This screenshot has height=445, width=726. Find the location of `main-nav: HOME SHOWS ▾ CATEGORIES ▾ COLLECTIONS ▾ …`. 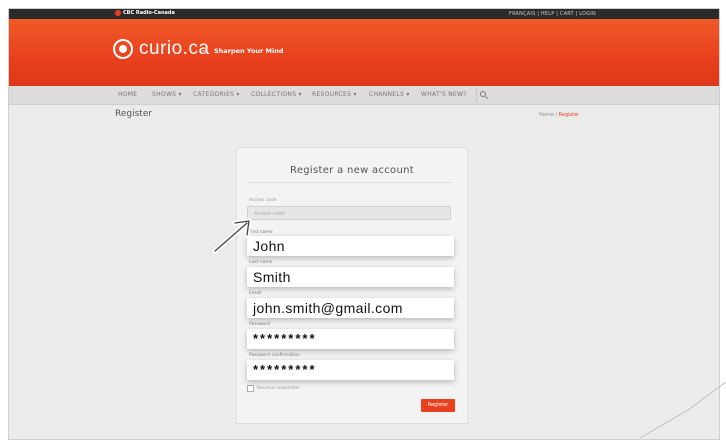

main-nav: HOME SHOWS ▾ CATEGORIES ▾ COLLECTIONS ▾ … is located at coordinates (364, 95).